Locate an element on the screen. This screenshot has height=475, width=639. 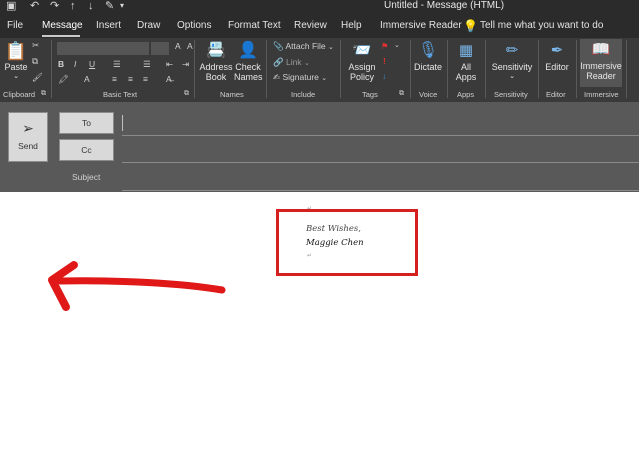
arrow-head is located at coordinates (63, 286).